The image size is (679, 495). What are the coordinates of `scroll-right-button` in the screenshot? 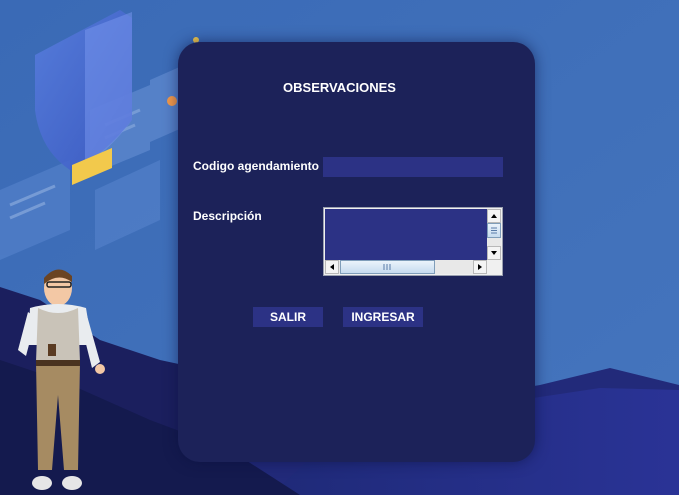 It's located at (480, 267).